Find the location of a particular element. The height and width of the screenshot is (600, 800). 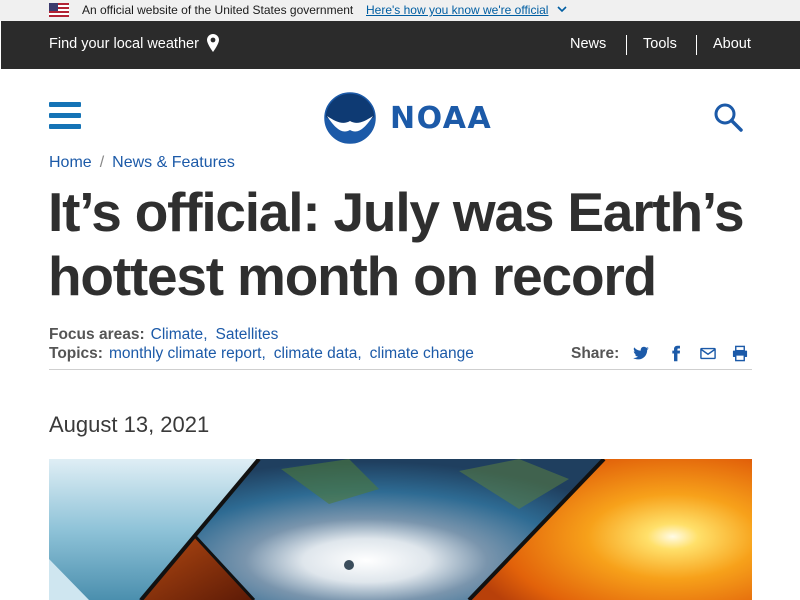

print-icon is located at coordinates (740, 353).